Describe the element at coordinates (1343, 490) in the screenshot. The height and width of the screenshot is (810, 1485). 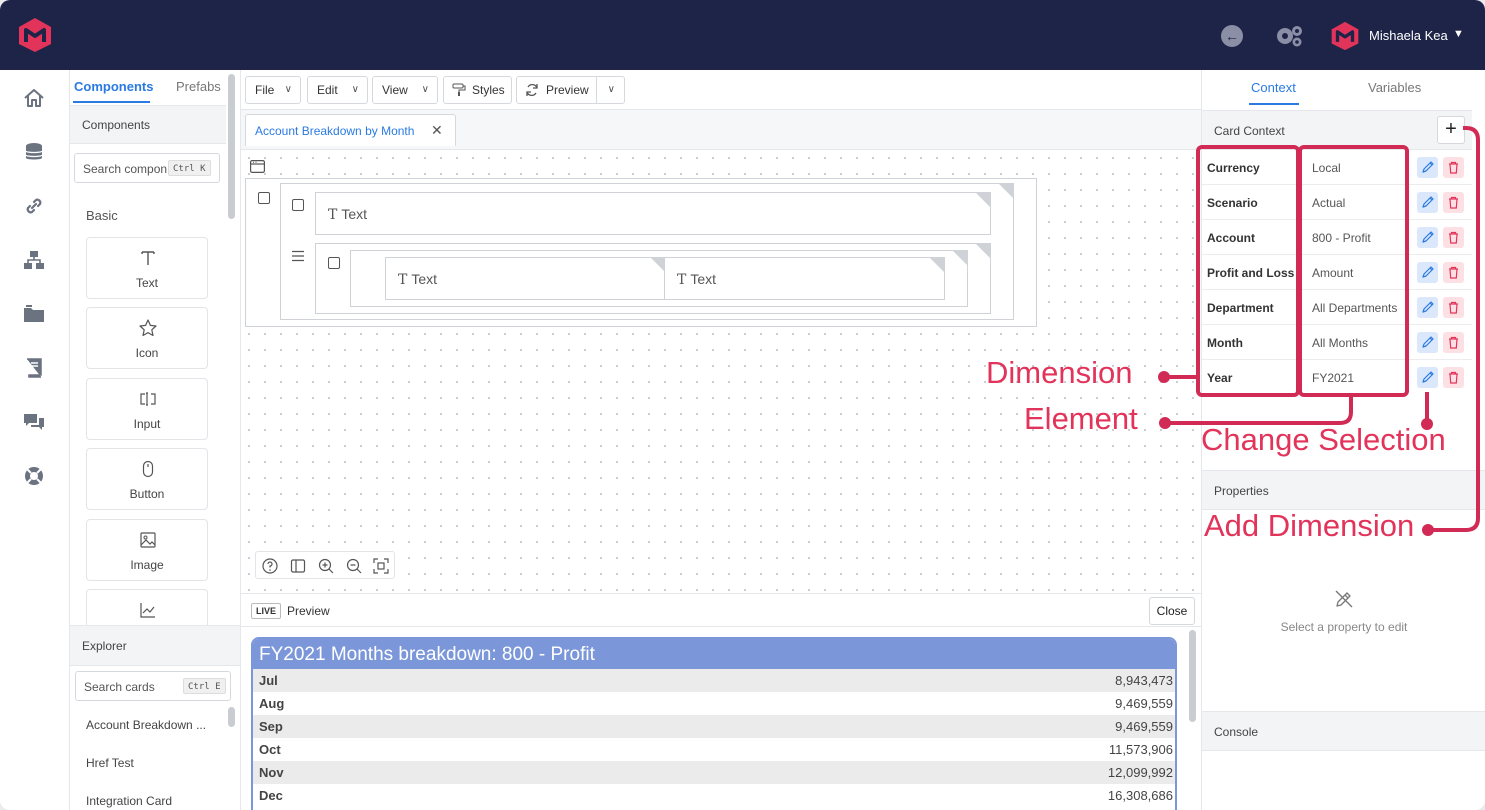
I see `properties-header: Properties` at that location.